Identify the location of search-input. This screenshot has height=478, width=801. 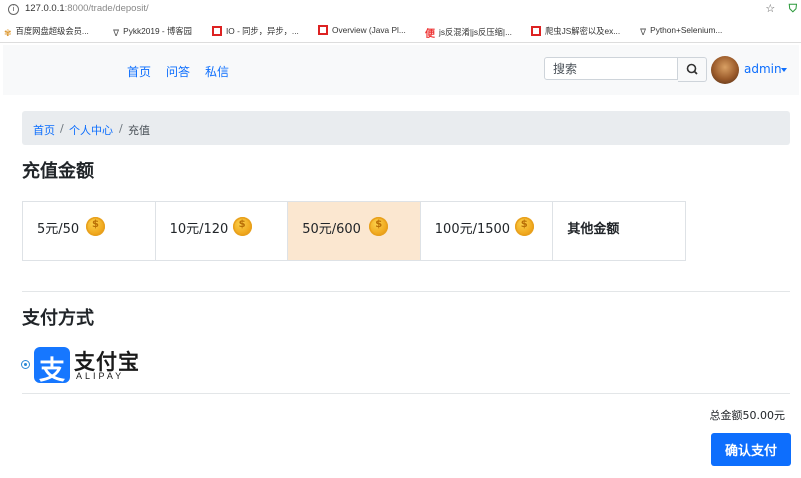
(611, 68).